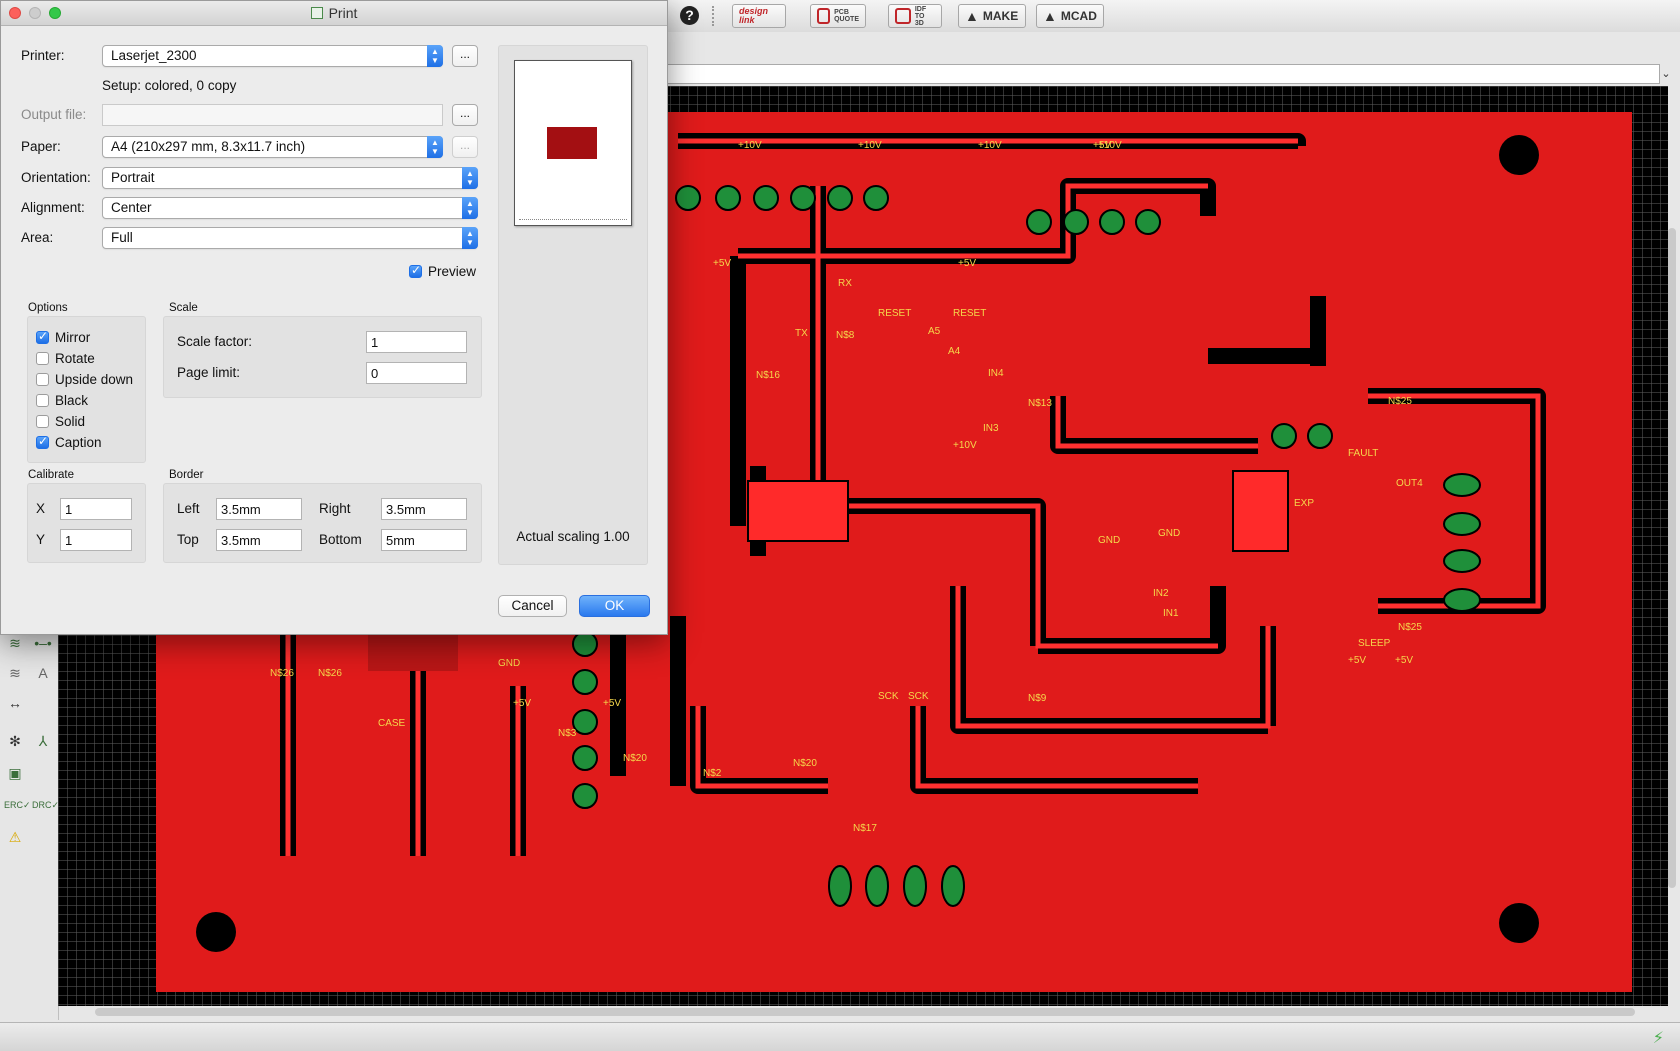 This screenshot has width=1680, height=1051. I want to click on design-link-button: design link, so click(759, 16).